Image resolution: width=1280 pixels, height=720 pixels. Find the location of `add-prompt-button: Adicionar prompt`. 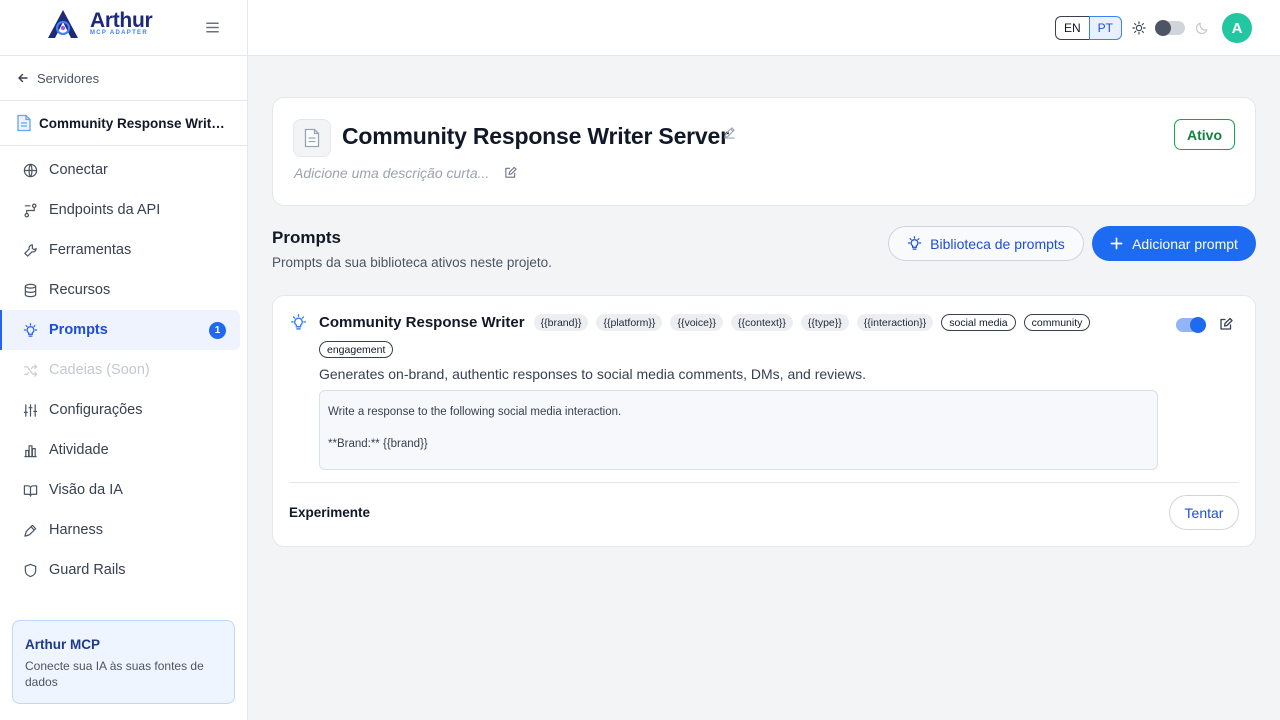

add-prompt-button: Adicionar prompt is located at coordinates (1174, 243).